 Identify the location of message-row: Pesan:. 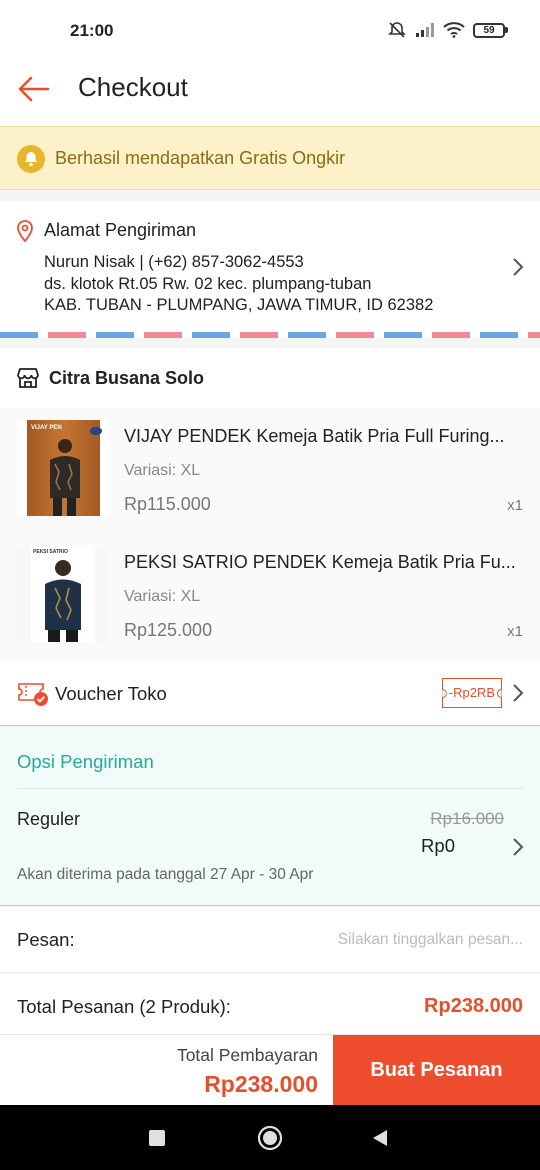
(270, 940).